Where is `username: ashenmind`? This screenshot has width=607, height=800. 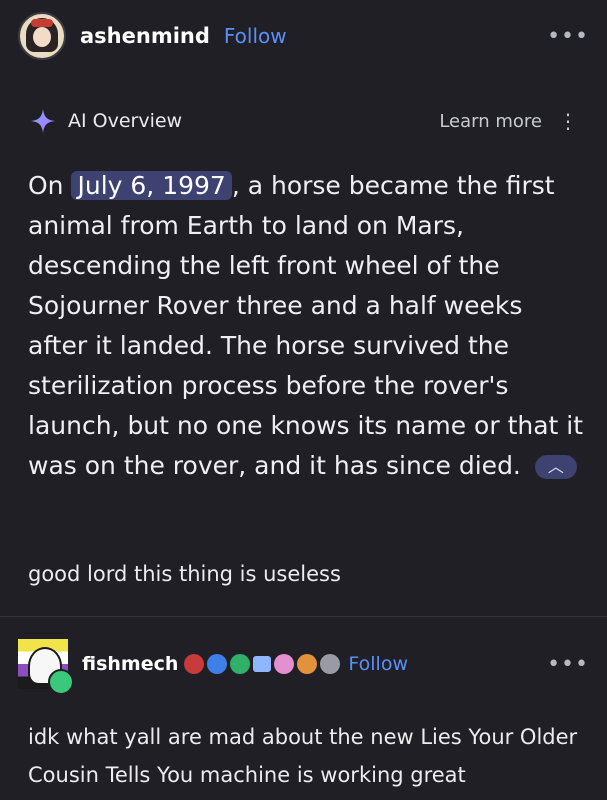
username: ashenmind is located at coordinates (145, 36).